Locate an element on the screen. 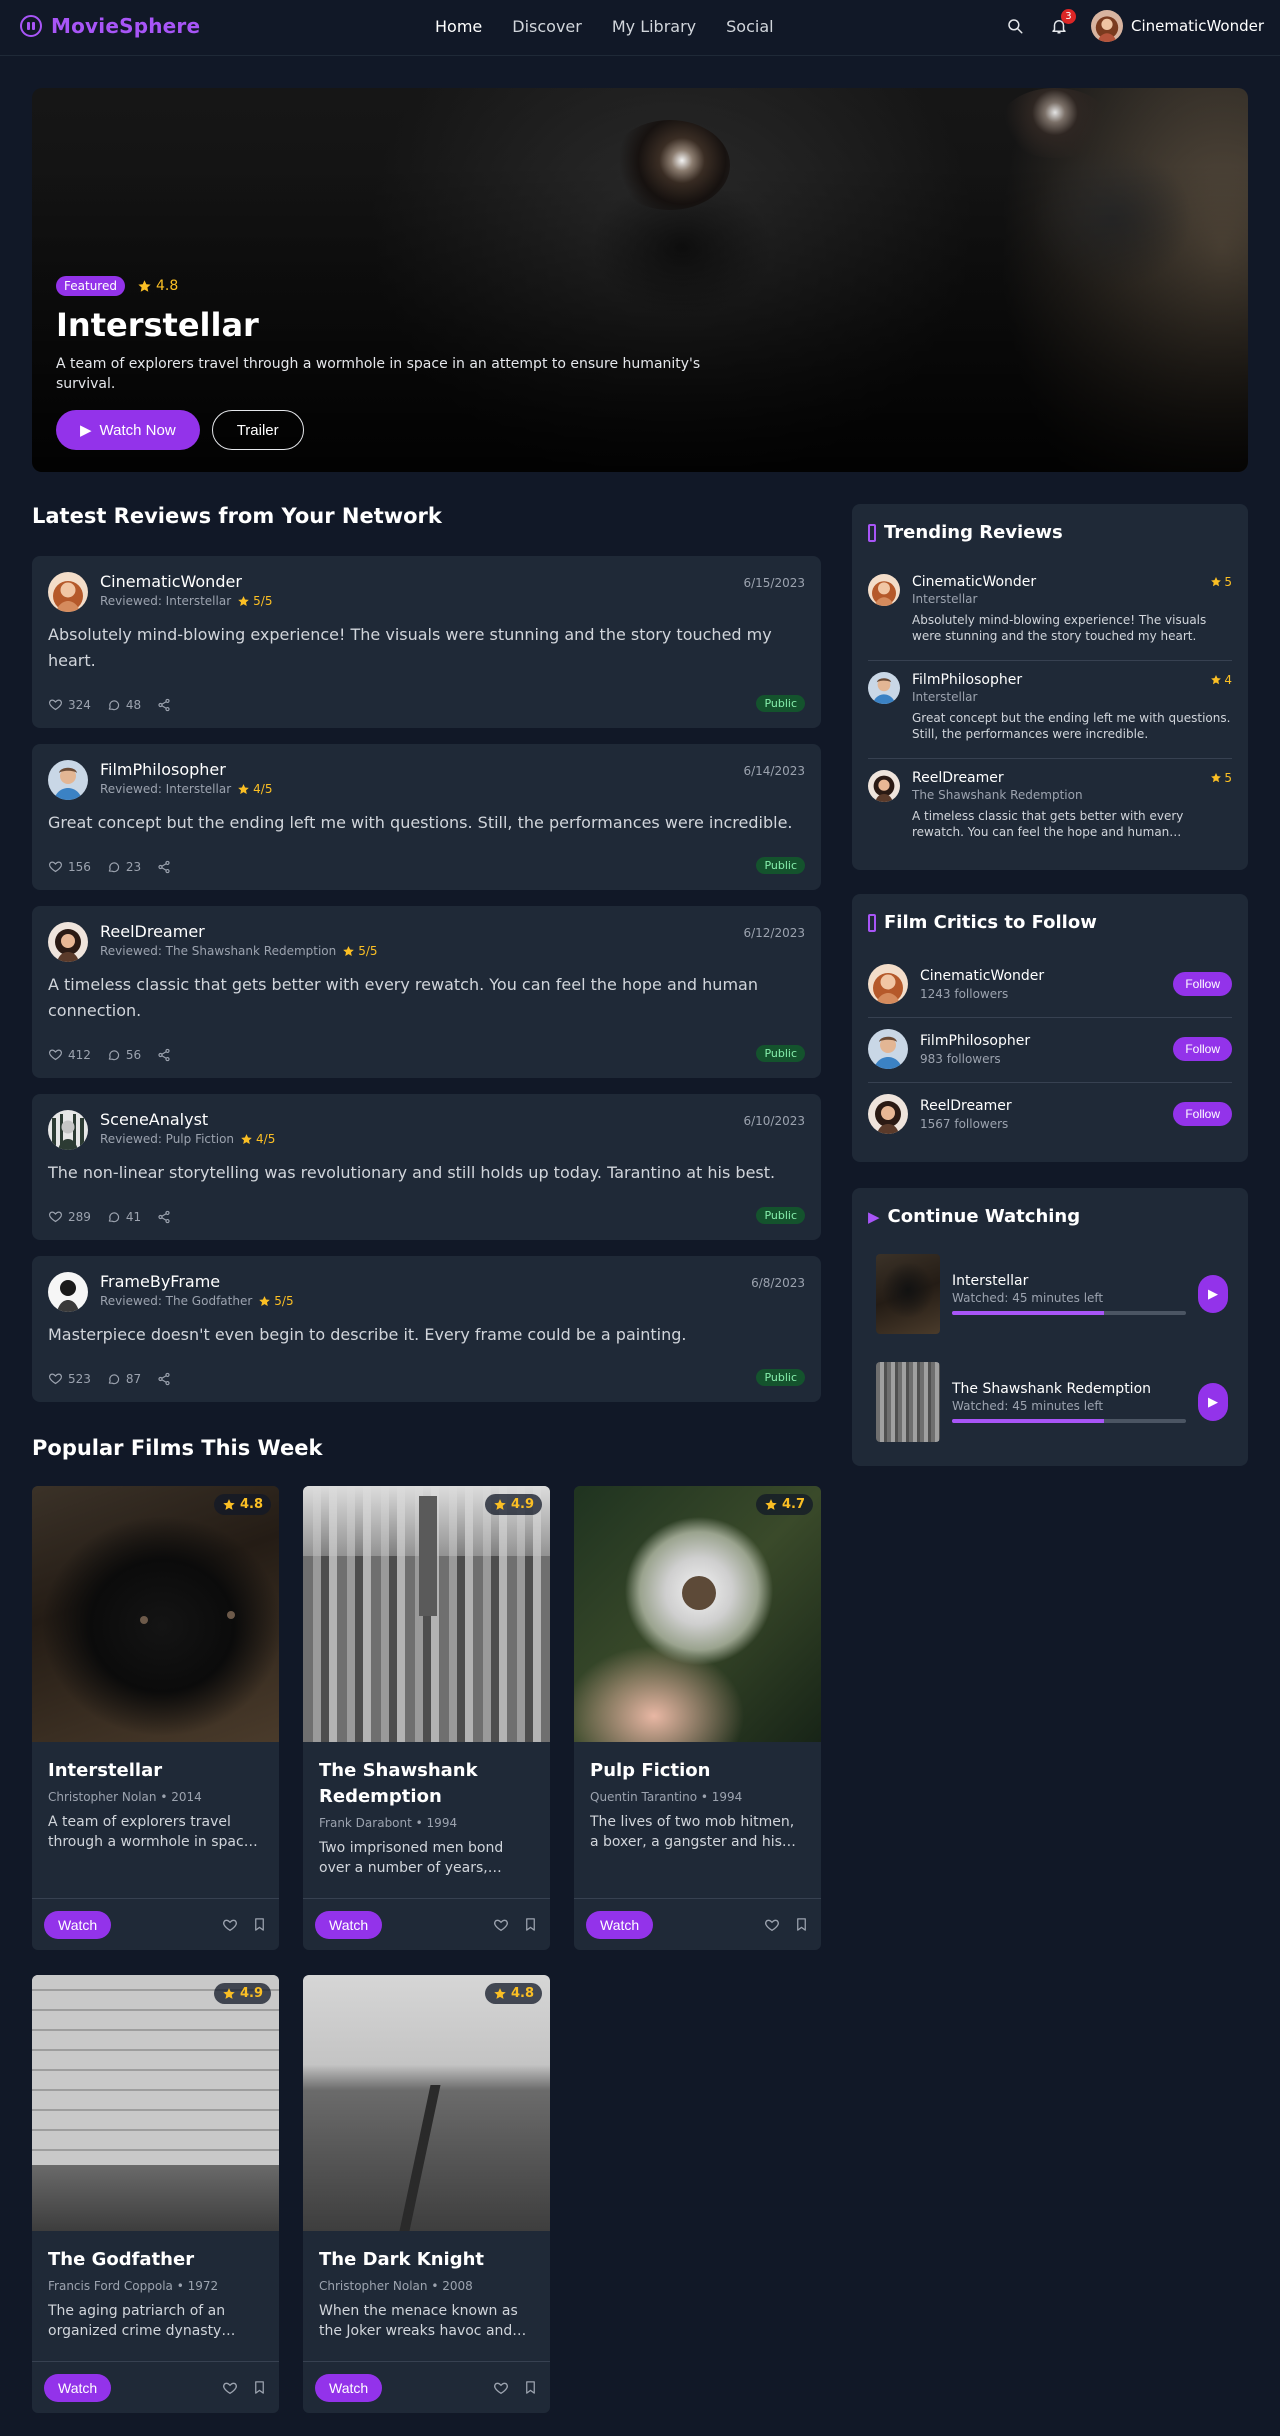  app-logo: MovieSphere is located at coordinates (110, 26).